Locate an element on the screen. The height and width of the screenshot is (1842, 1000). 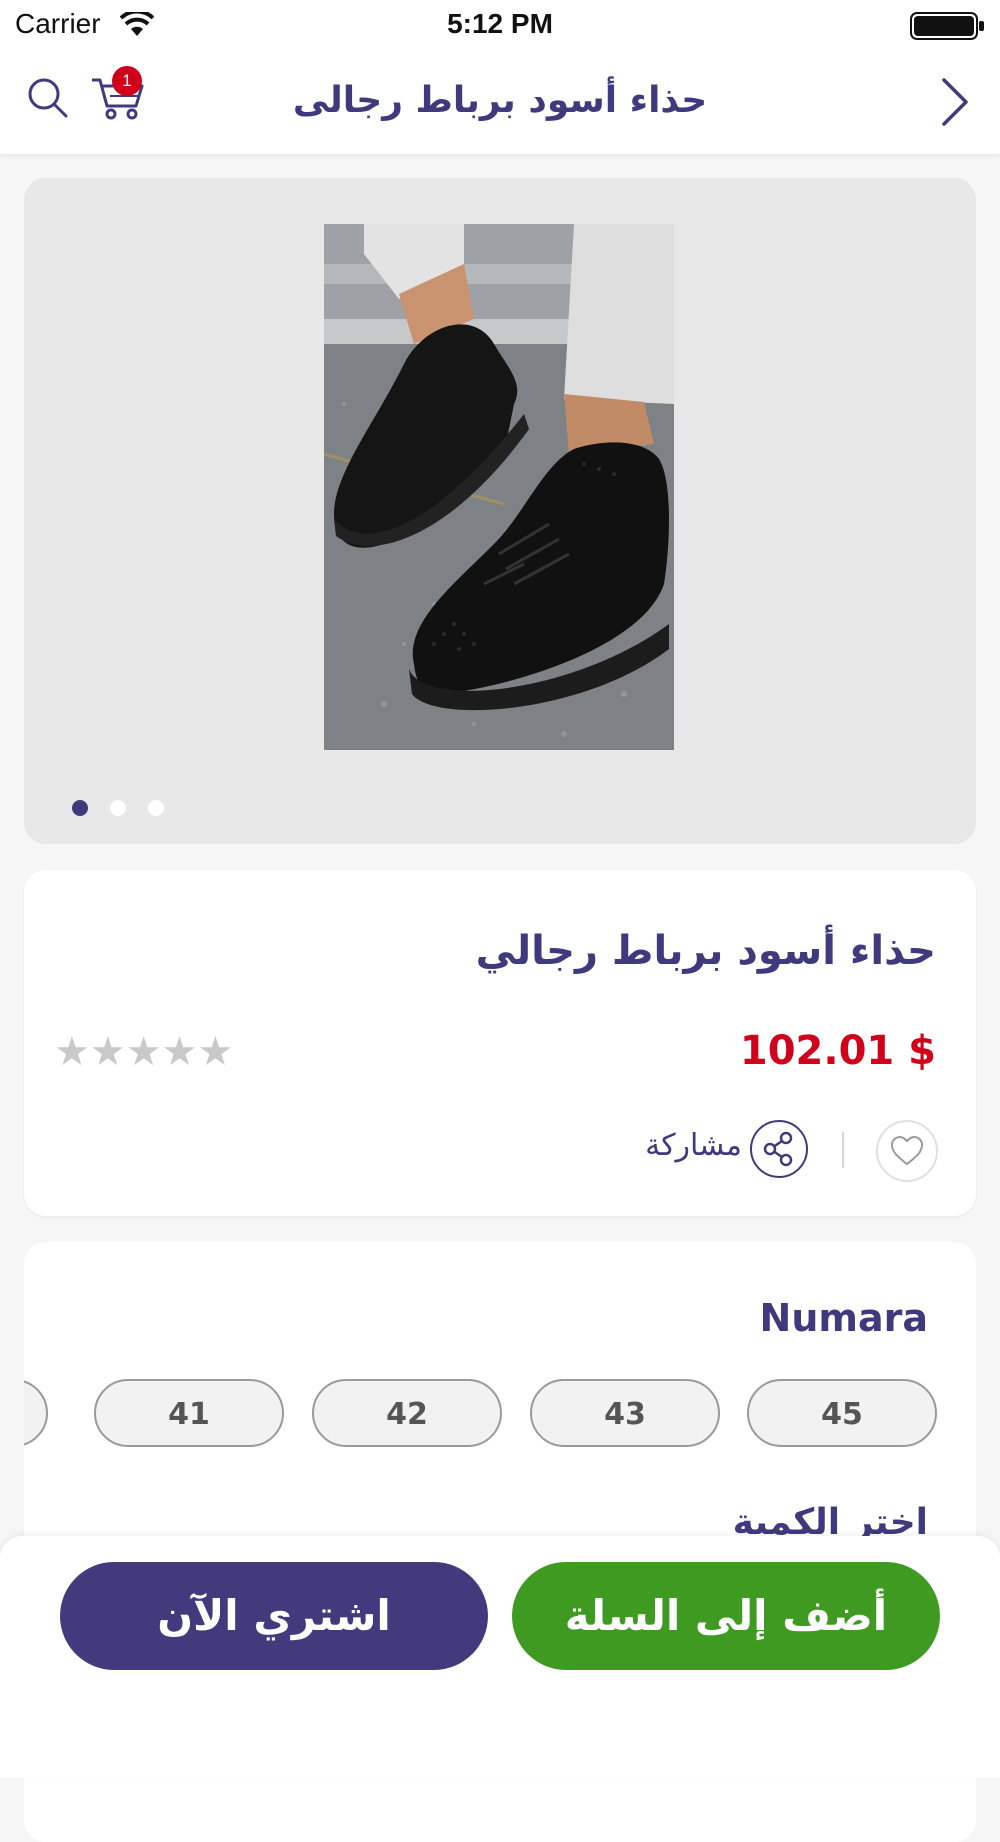
divider is located at coordinates (843, 1150).